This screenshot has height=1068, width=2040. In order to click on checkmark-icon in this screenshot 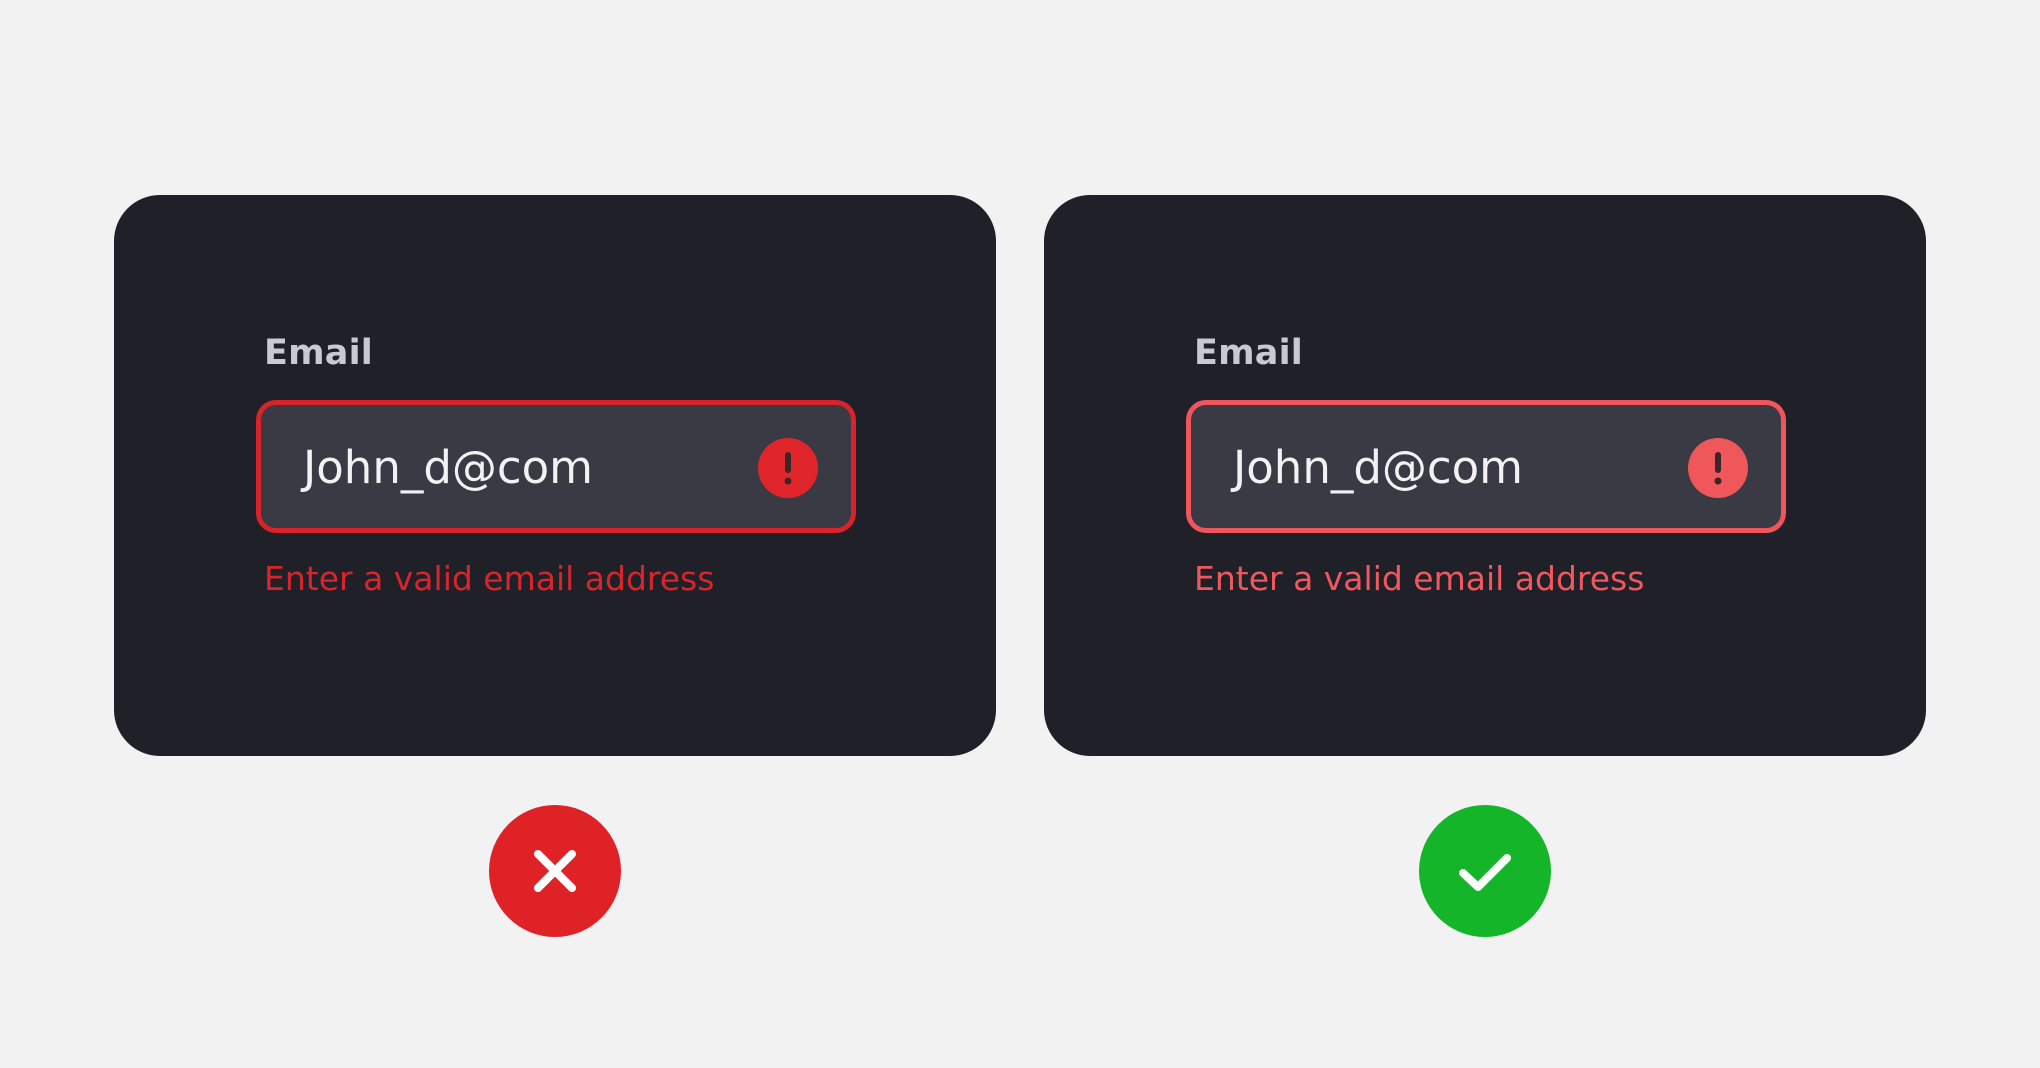, I will do `click(1485, 871)`.